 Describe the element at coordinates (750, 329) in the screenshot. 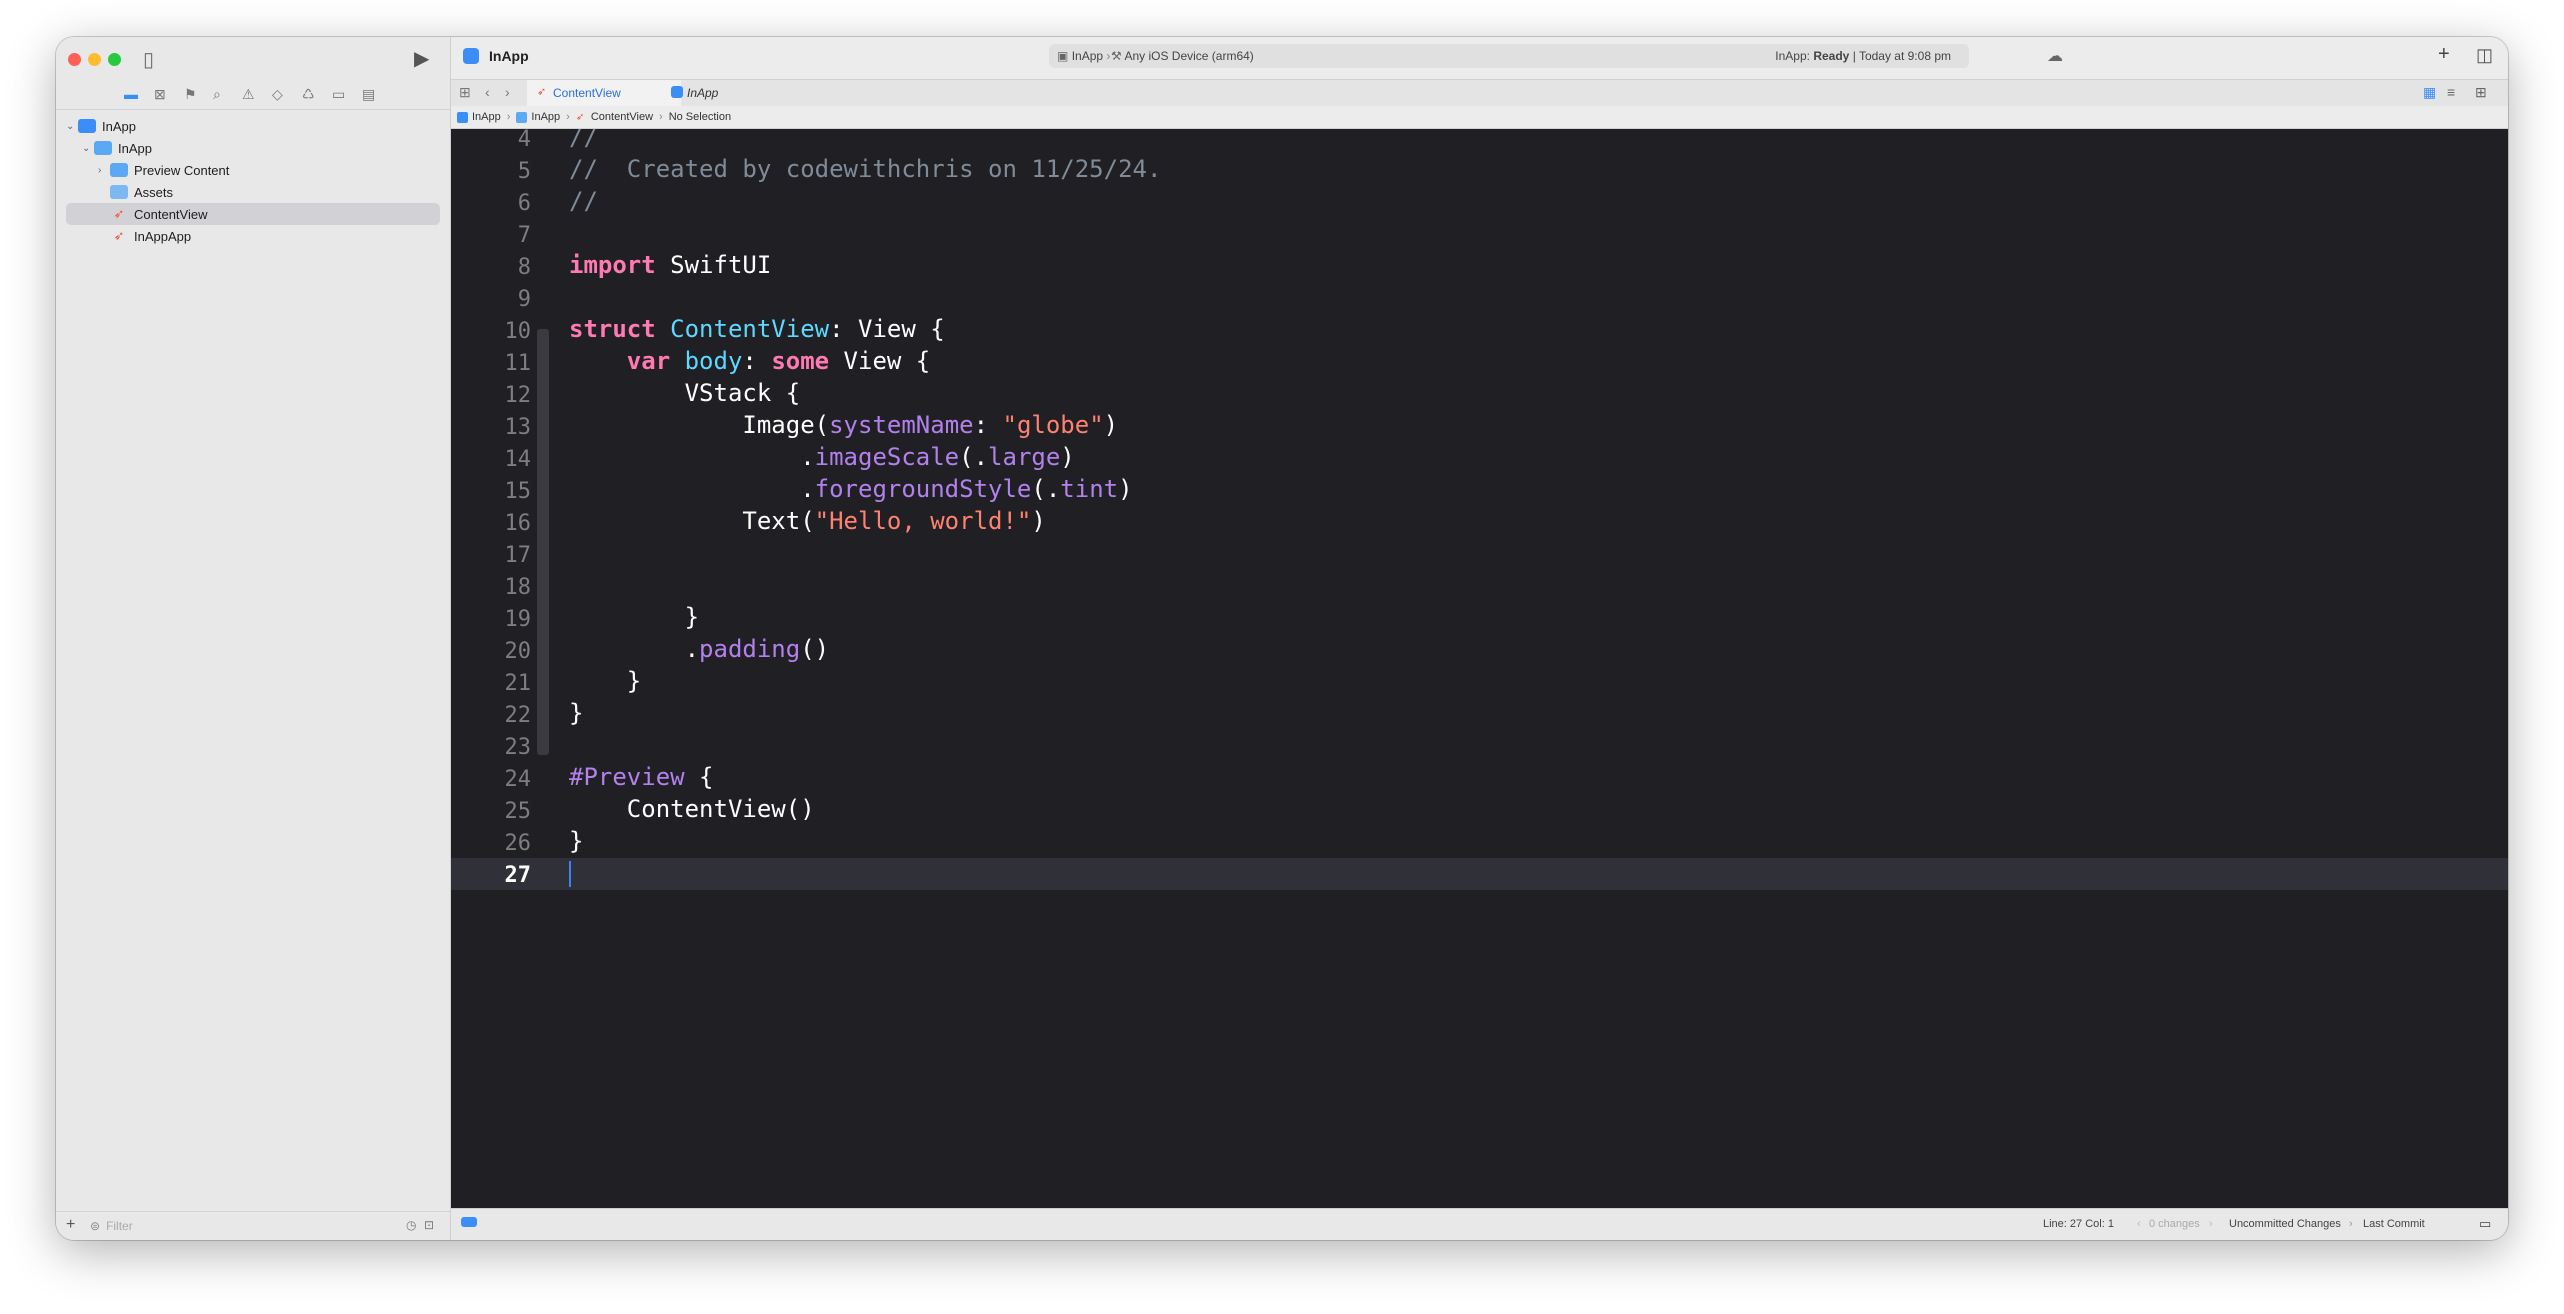

I see `code-token: ContentView` at that location.